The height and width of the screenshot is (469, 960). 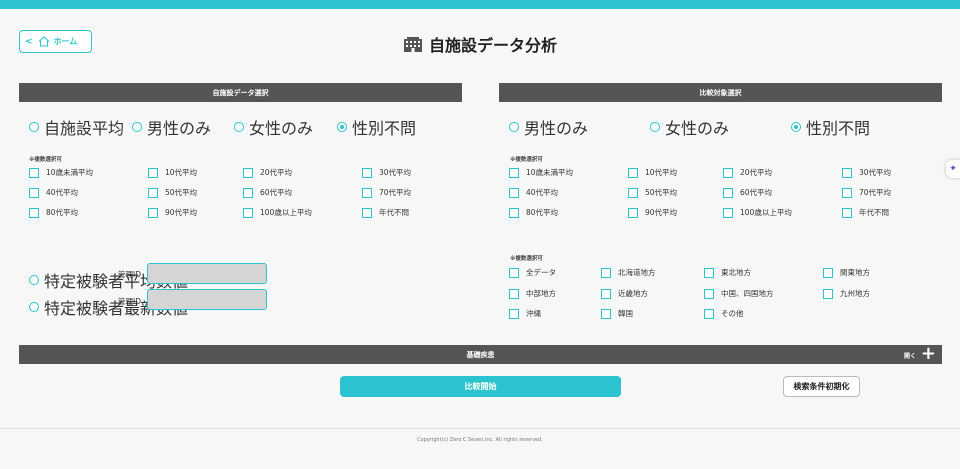 What do you see at coordinates (286, 212) in the screenshot?
I see `checkbox-label: 100歳以上平均` at bounding box center [286, 212].